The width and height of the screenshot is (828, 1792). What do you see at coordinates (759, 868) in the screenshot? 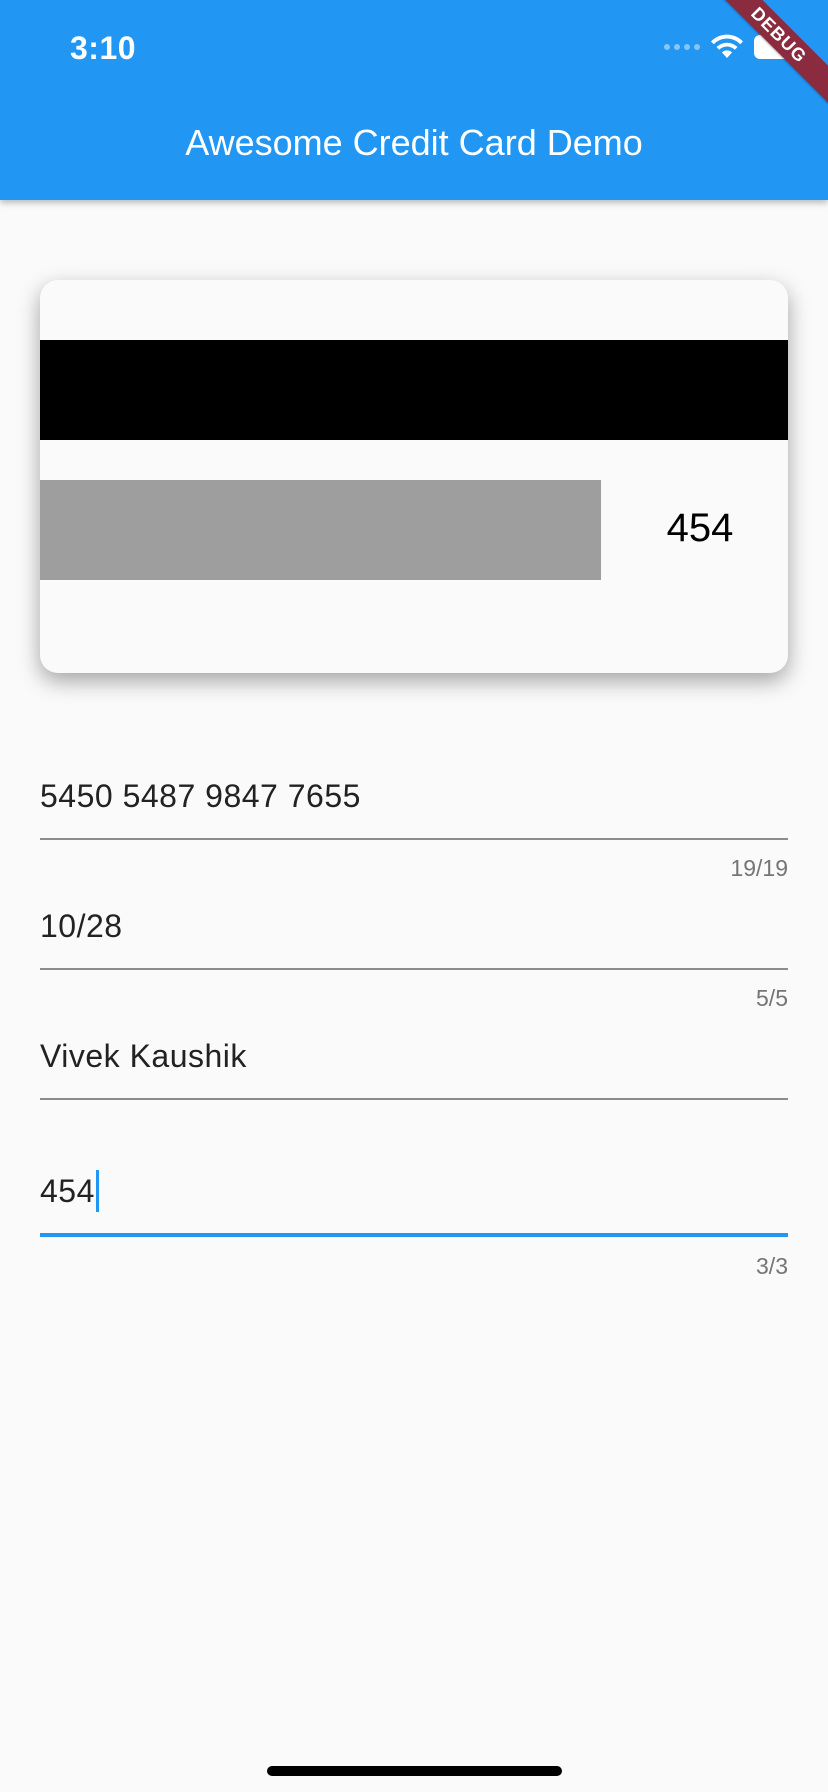
I see `card-number-counter: 19/19` at bounding box center [759, 868].